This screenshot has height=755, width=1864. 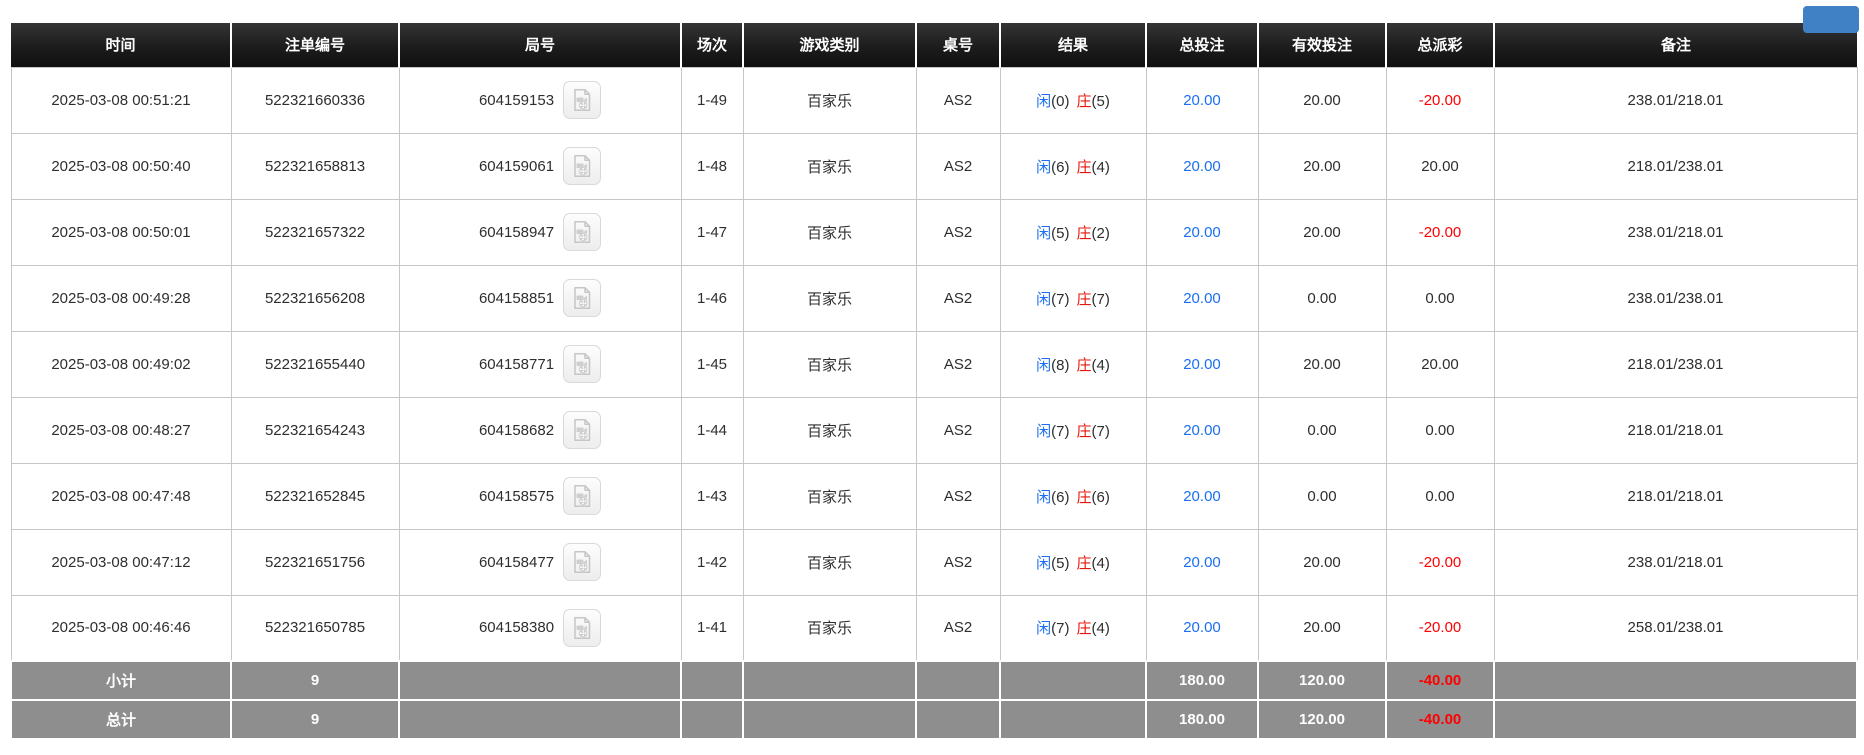 What do you see at coordinates (516, 562) in the screenshot?
I see `round-number: 604158477` at bounding box center [516, 562].